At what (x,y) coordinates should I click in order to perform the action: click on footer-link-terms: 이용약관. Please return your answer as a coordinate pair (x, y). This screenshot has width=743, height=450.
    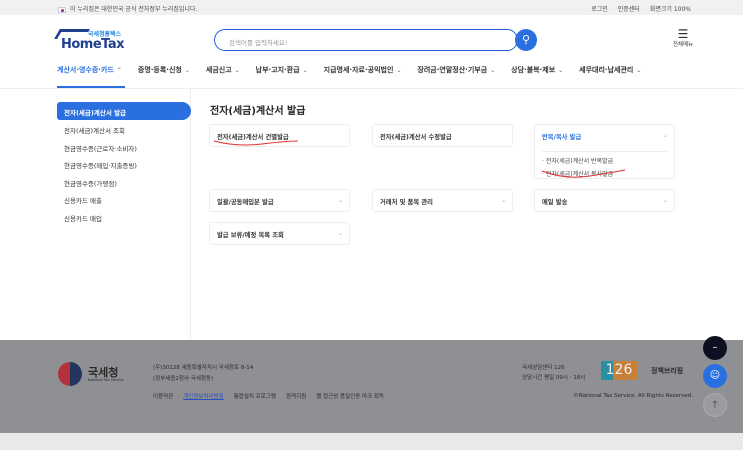
    Looking at the image, I should click on (163, 396).